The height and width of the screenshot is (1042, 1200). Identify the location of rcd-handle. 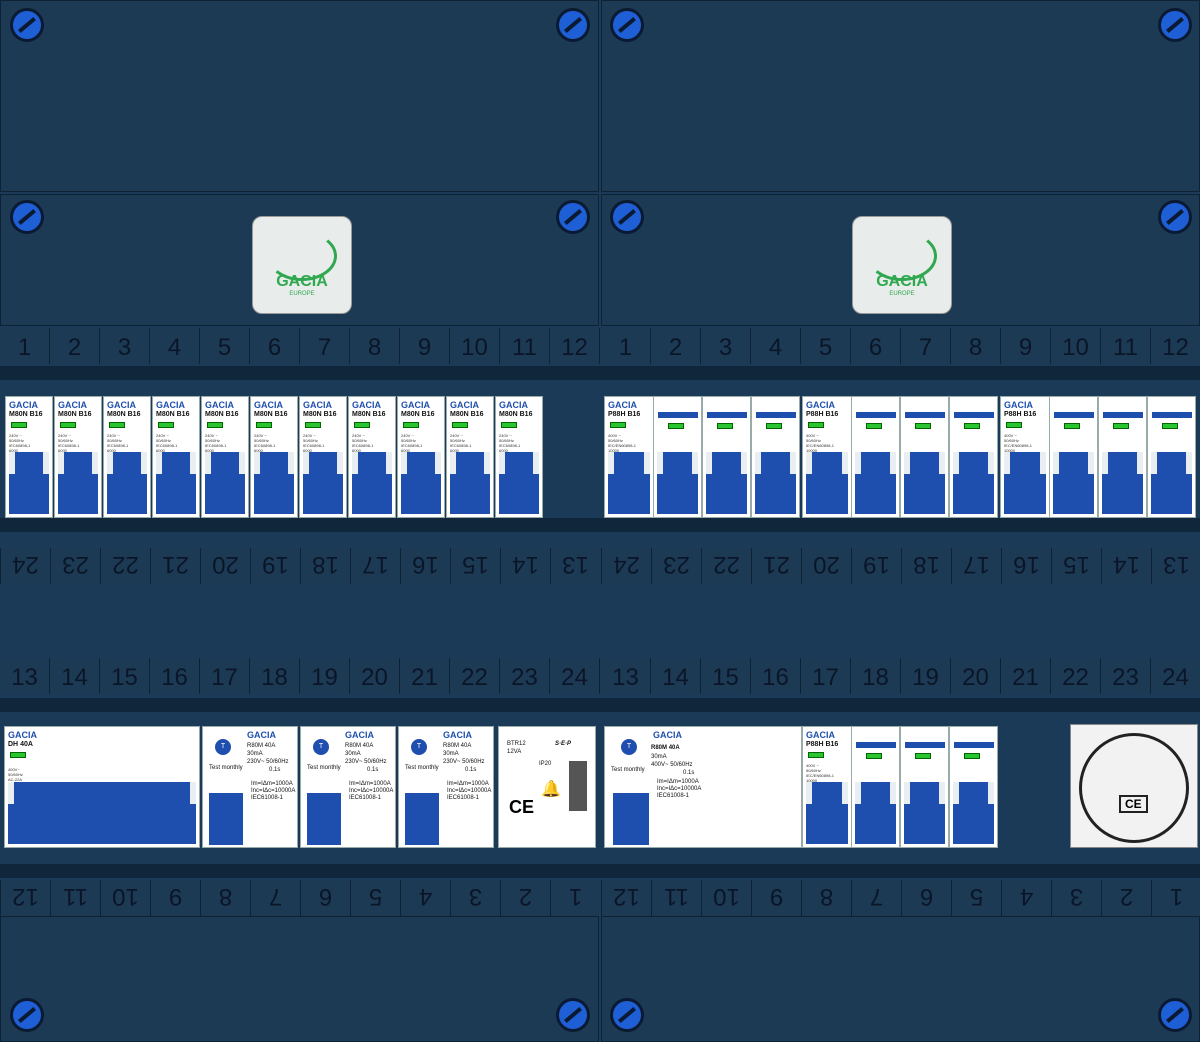
(631, 819).